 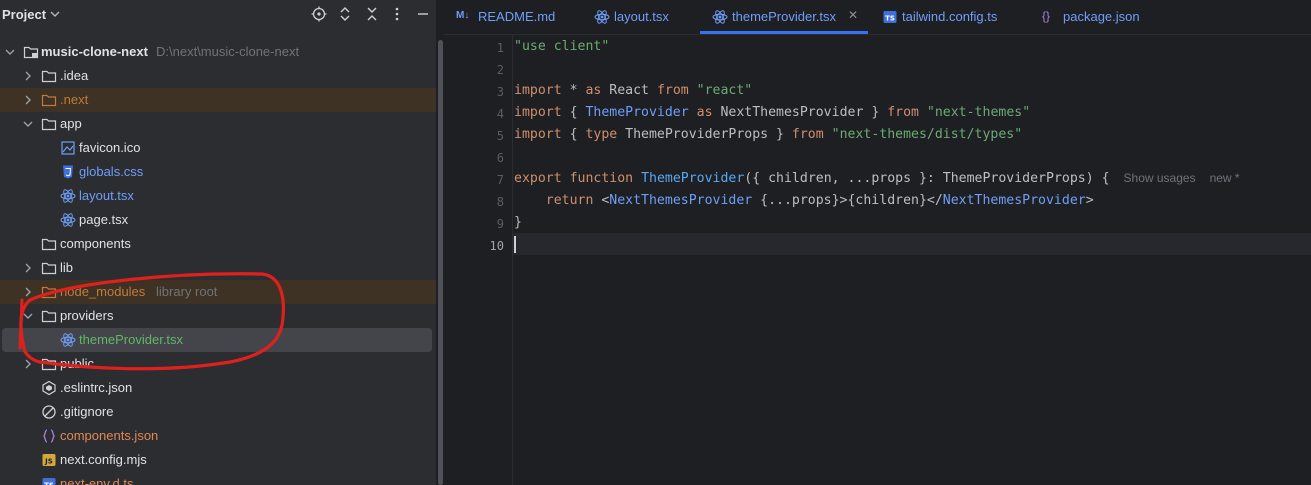 I want to click on tree-label: page.tsx, so click(x=104, y=219).